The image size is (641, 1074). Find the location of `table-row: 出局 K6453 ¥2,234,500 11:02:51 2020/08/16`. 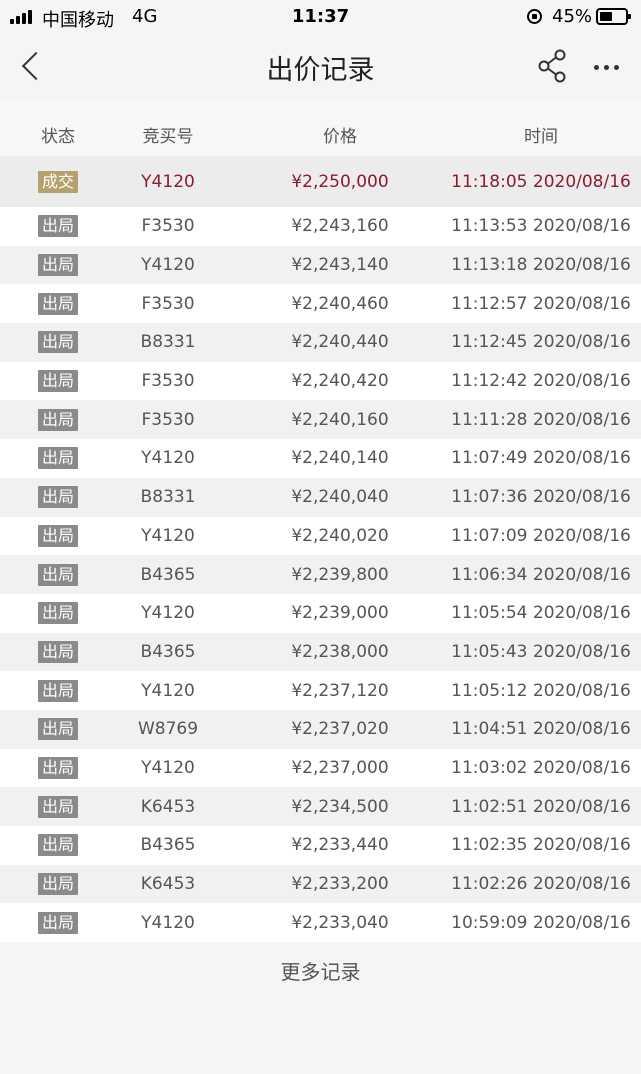

table-row: 出局 K6453 ¥2,234,500 11:02:51 2020/08/16 is located at coordinates (320, 806).